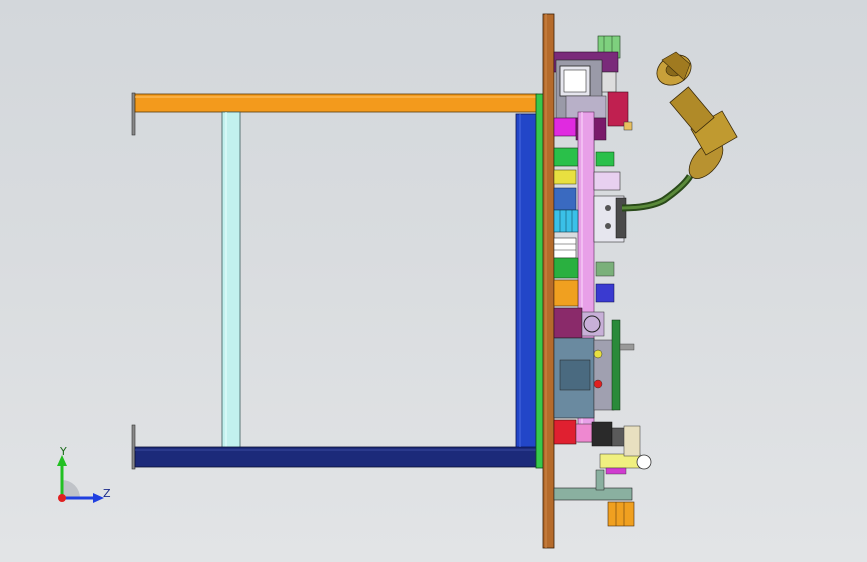 The height and width of the screenshot is (562, 867). What do you see at coordinates (565, 432) in the screenshot?
I see `red-block` at bounding box center [565, 432].